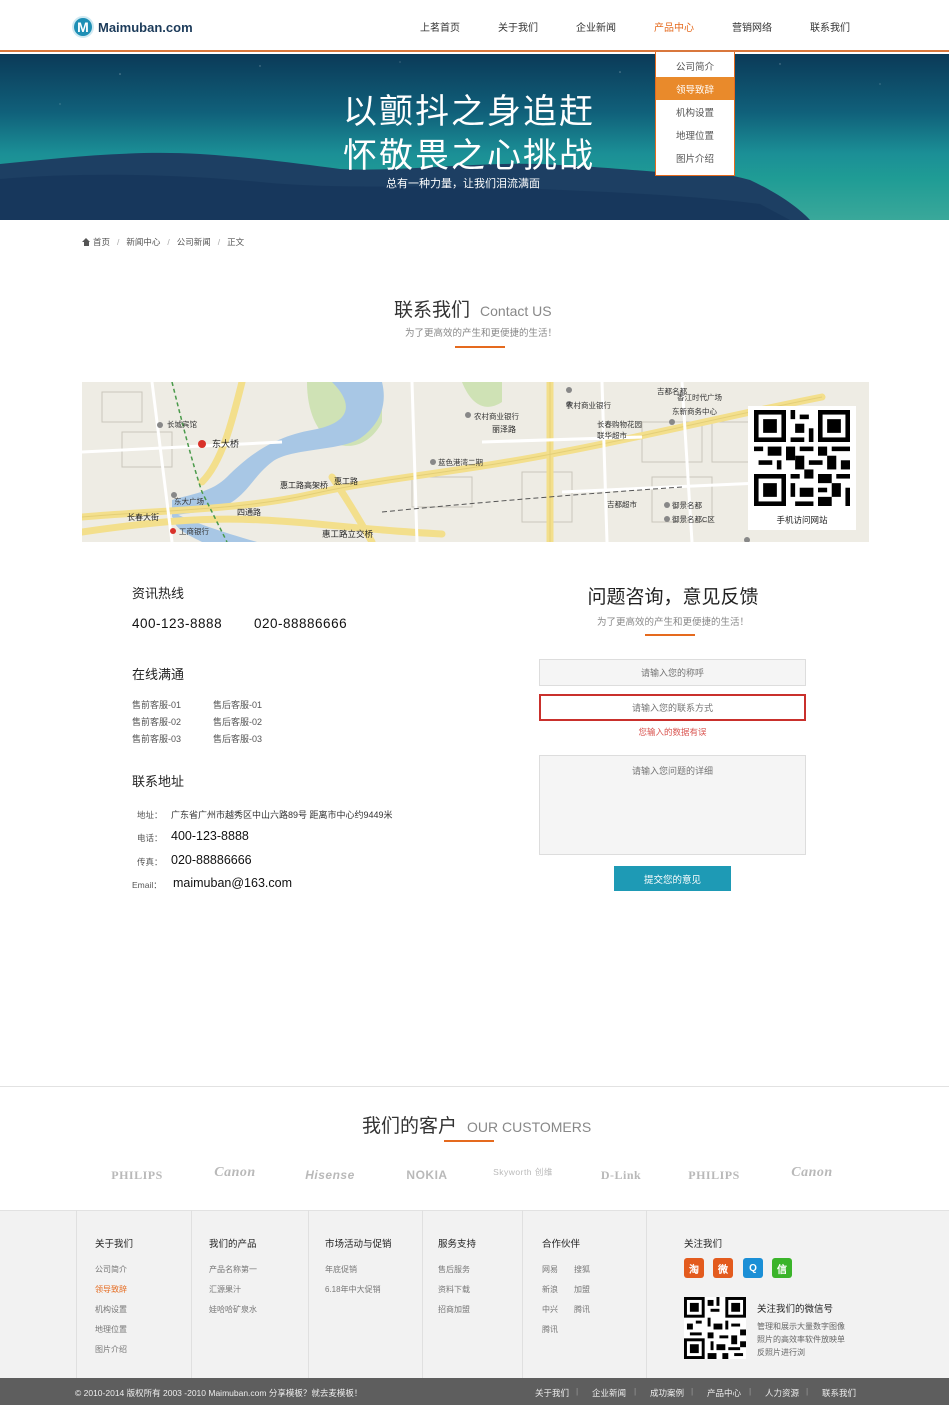 The width and height of the screenshot is (949, 1405). What do you see at coordinates (550, 1269) in the screenshot?
I see `footer-link: 网易` at bounding box center [550, 1269].